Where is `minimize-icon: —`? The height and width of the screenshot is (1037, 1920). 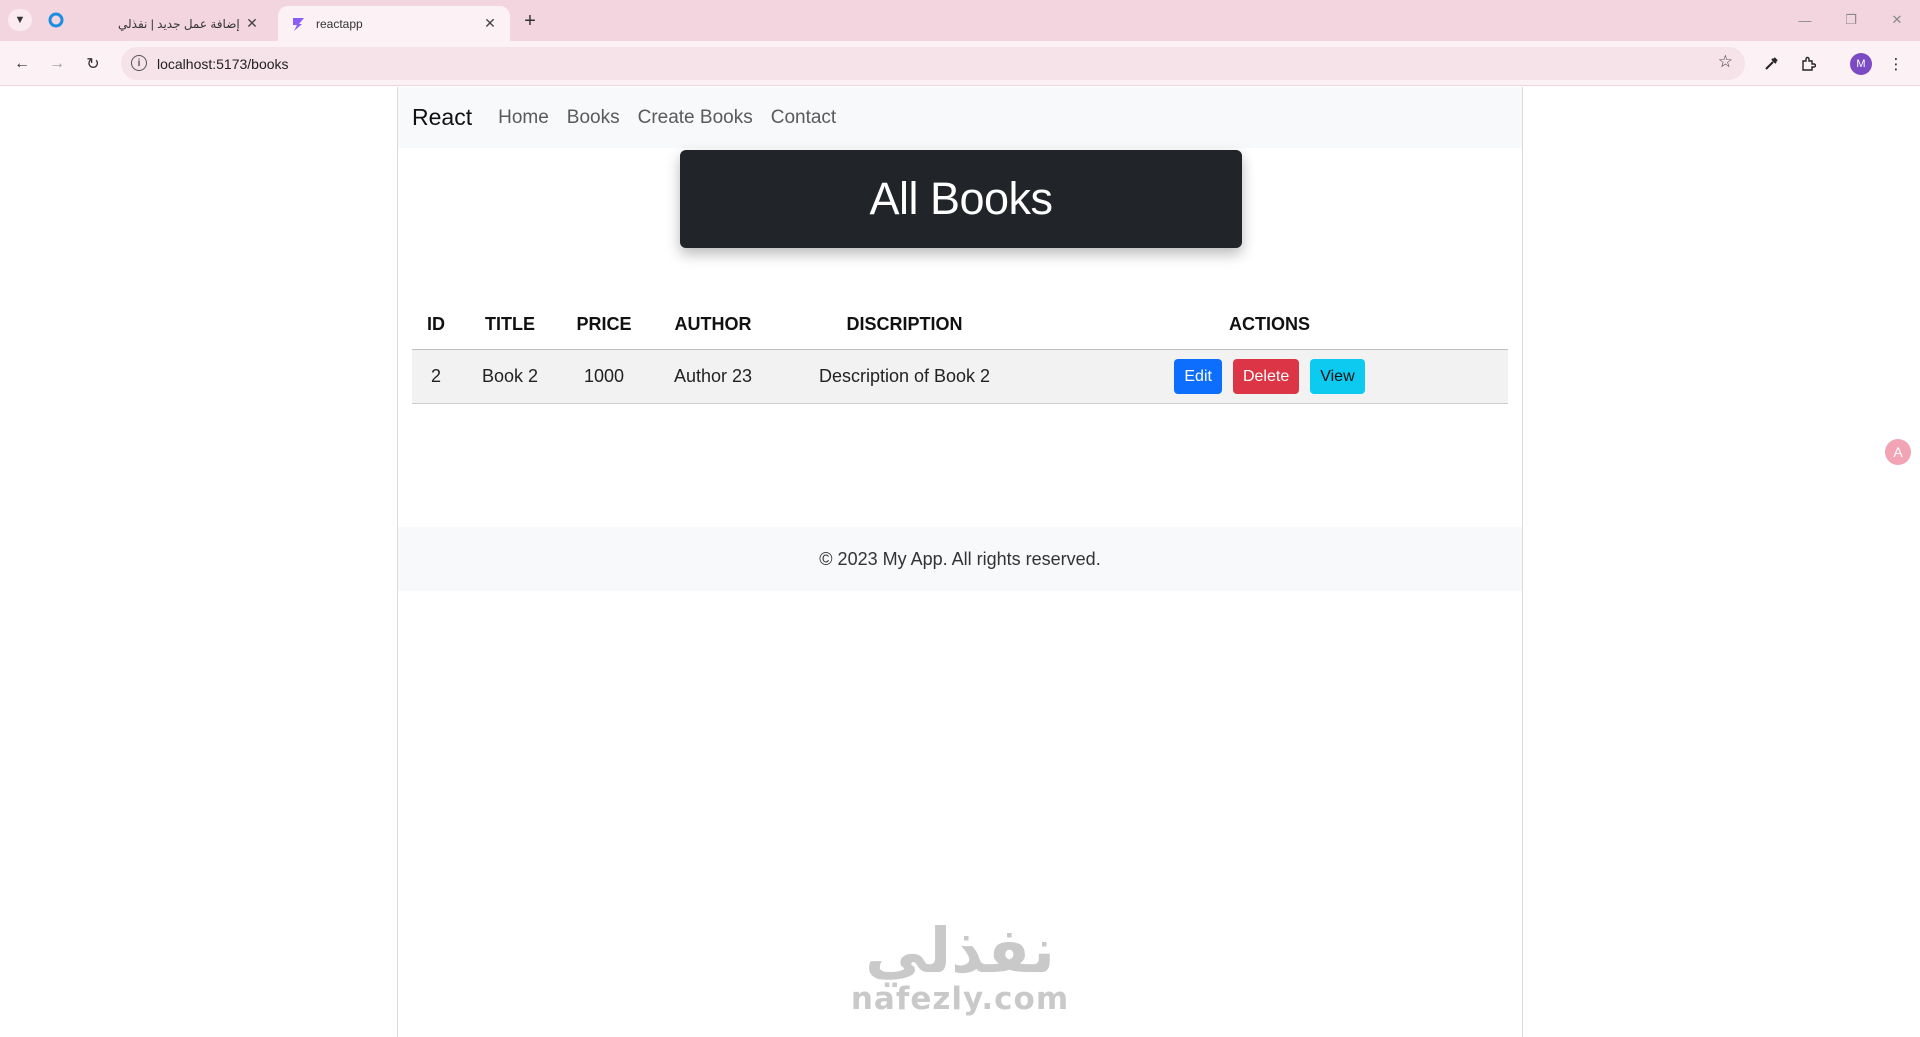 minimize-icon: — is located at coordinates (1805, 20).